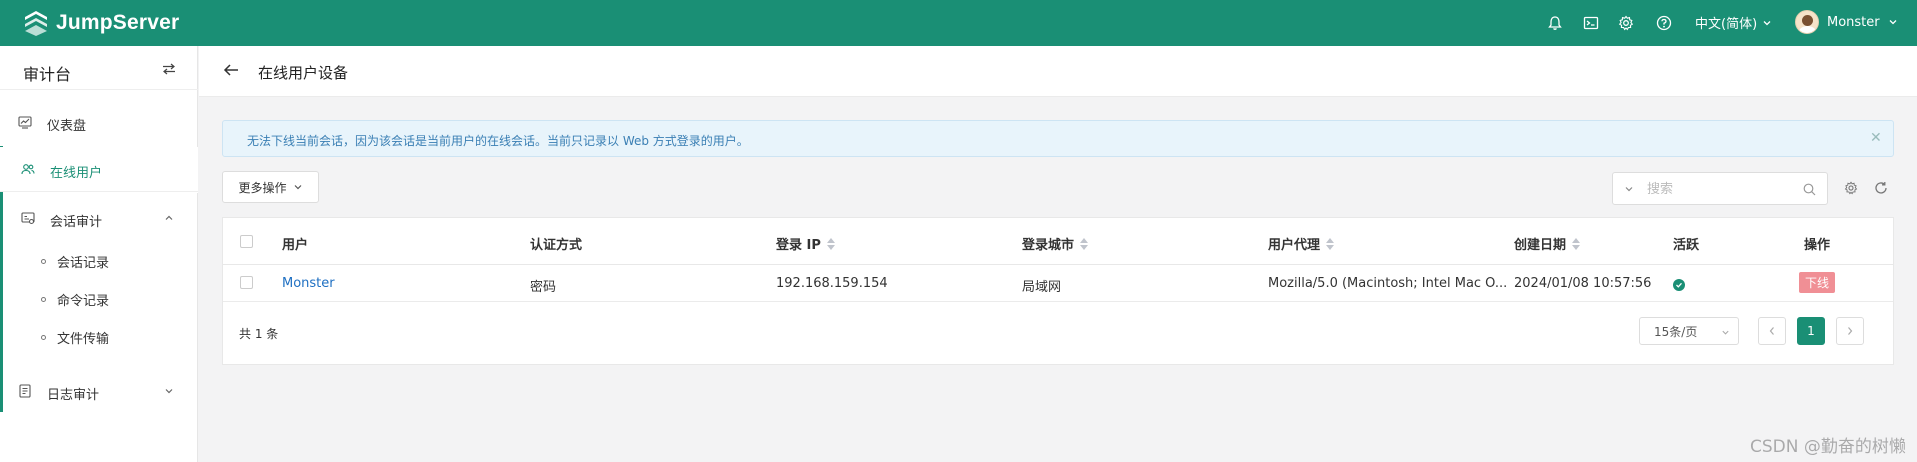 Image resolution: width=1917 pixels, height=462 pixels. Describe the element at coordinates (1547, 243) in the screenshot. I see `column-header-created: 创建日期` at that location.